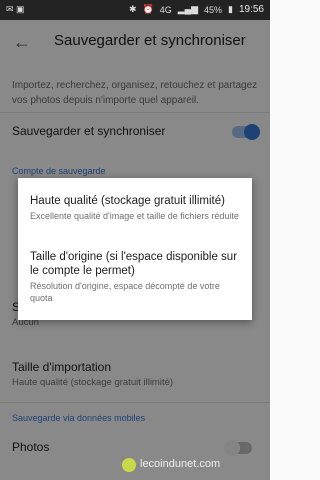  I want to click on battery-icon: ▮, so click(230, 9).